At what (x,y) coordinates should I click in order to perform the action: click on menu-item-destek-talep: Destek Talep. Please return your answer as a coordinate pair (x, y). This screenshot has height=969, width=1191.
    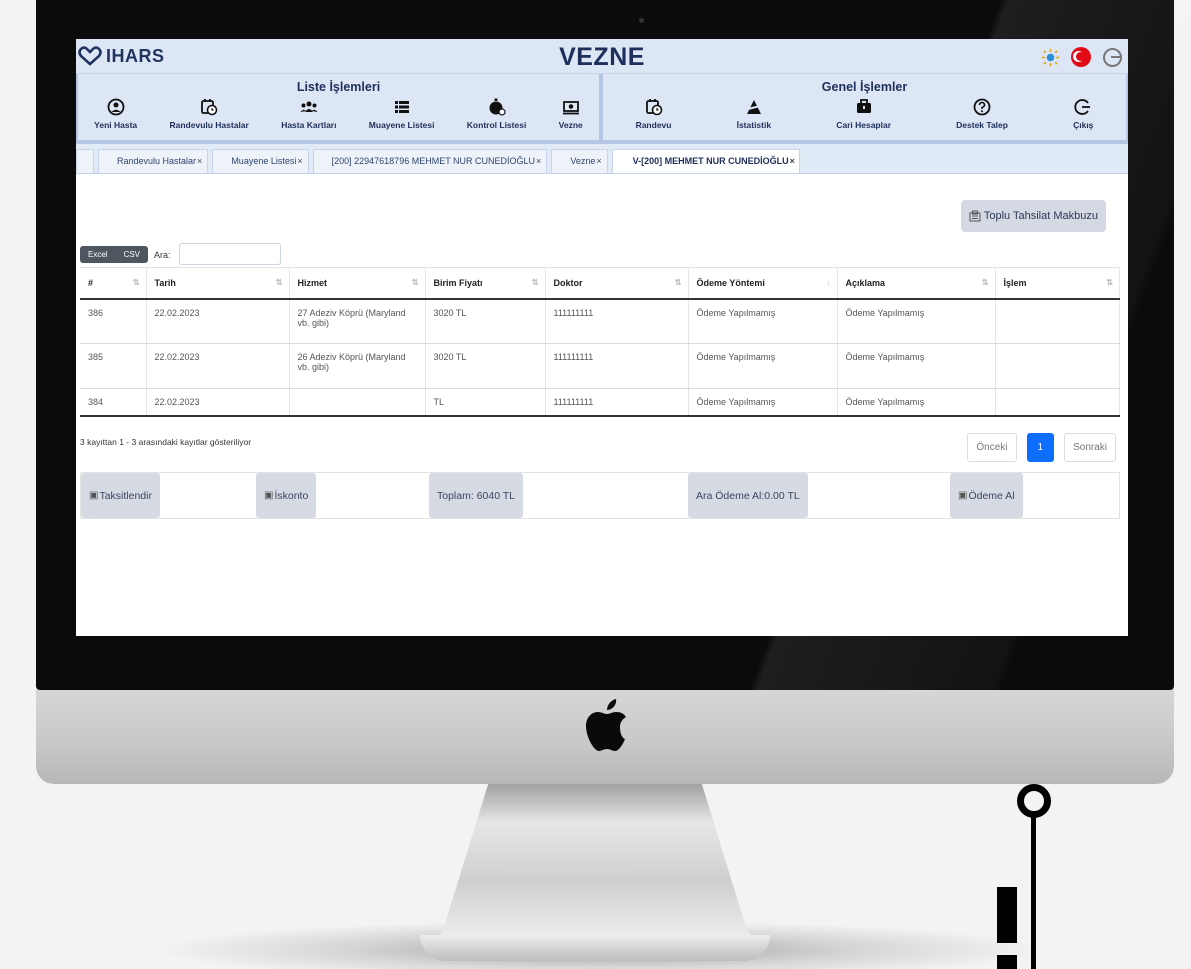
    Looking at the image, I should click on (982, 114).